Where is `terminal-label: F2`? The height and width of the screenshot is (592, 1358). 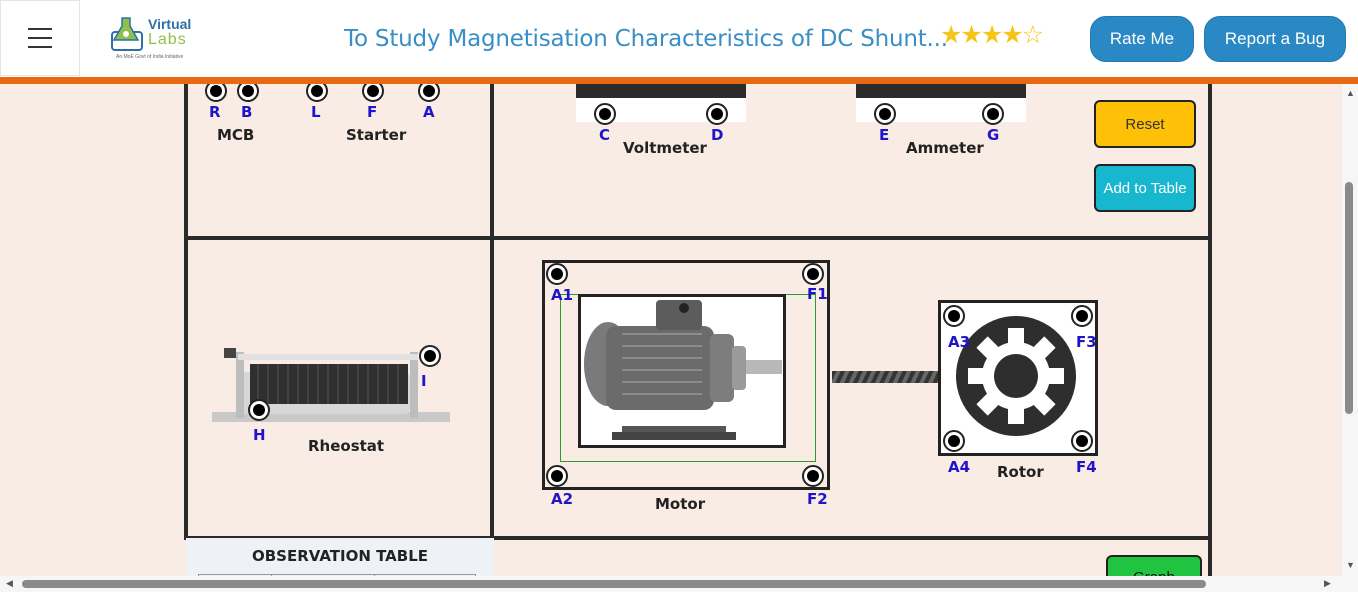
terminal-label: F2 is located at coordinates (817, 499).